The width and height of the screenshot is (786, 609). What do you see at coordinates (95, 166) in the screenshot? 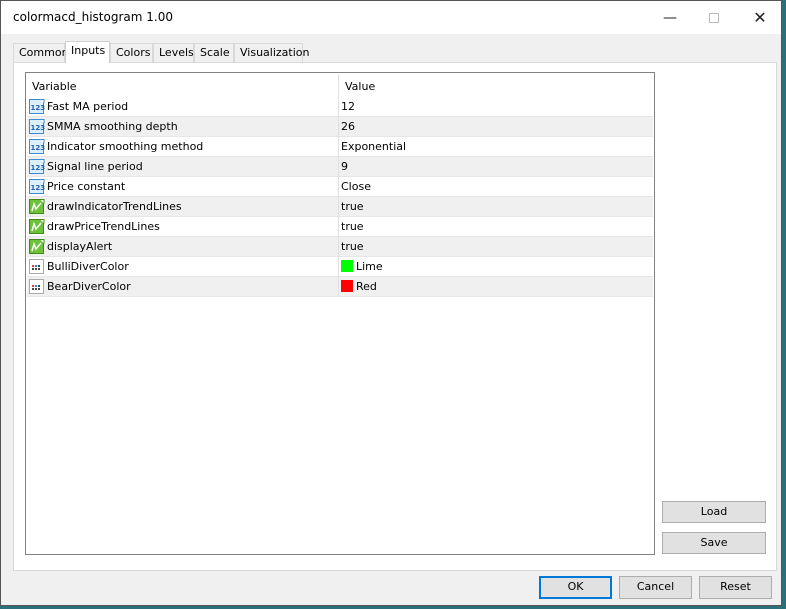
I see `variable-name: Signal line period` at bounding box center [95, 166].